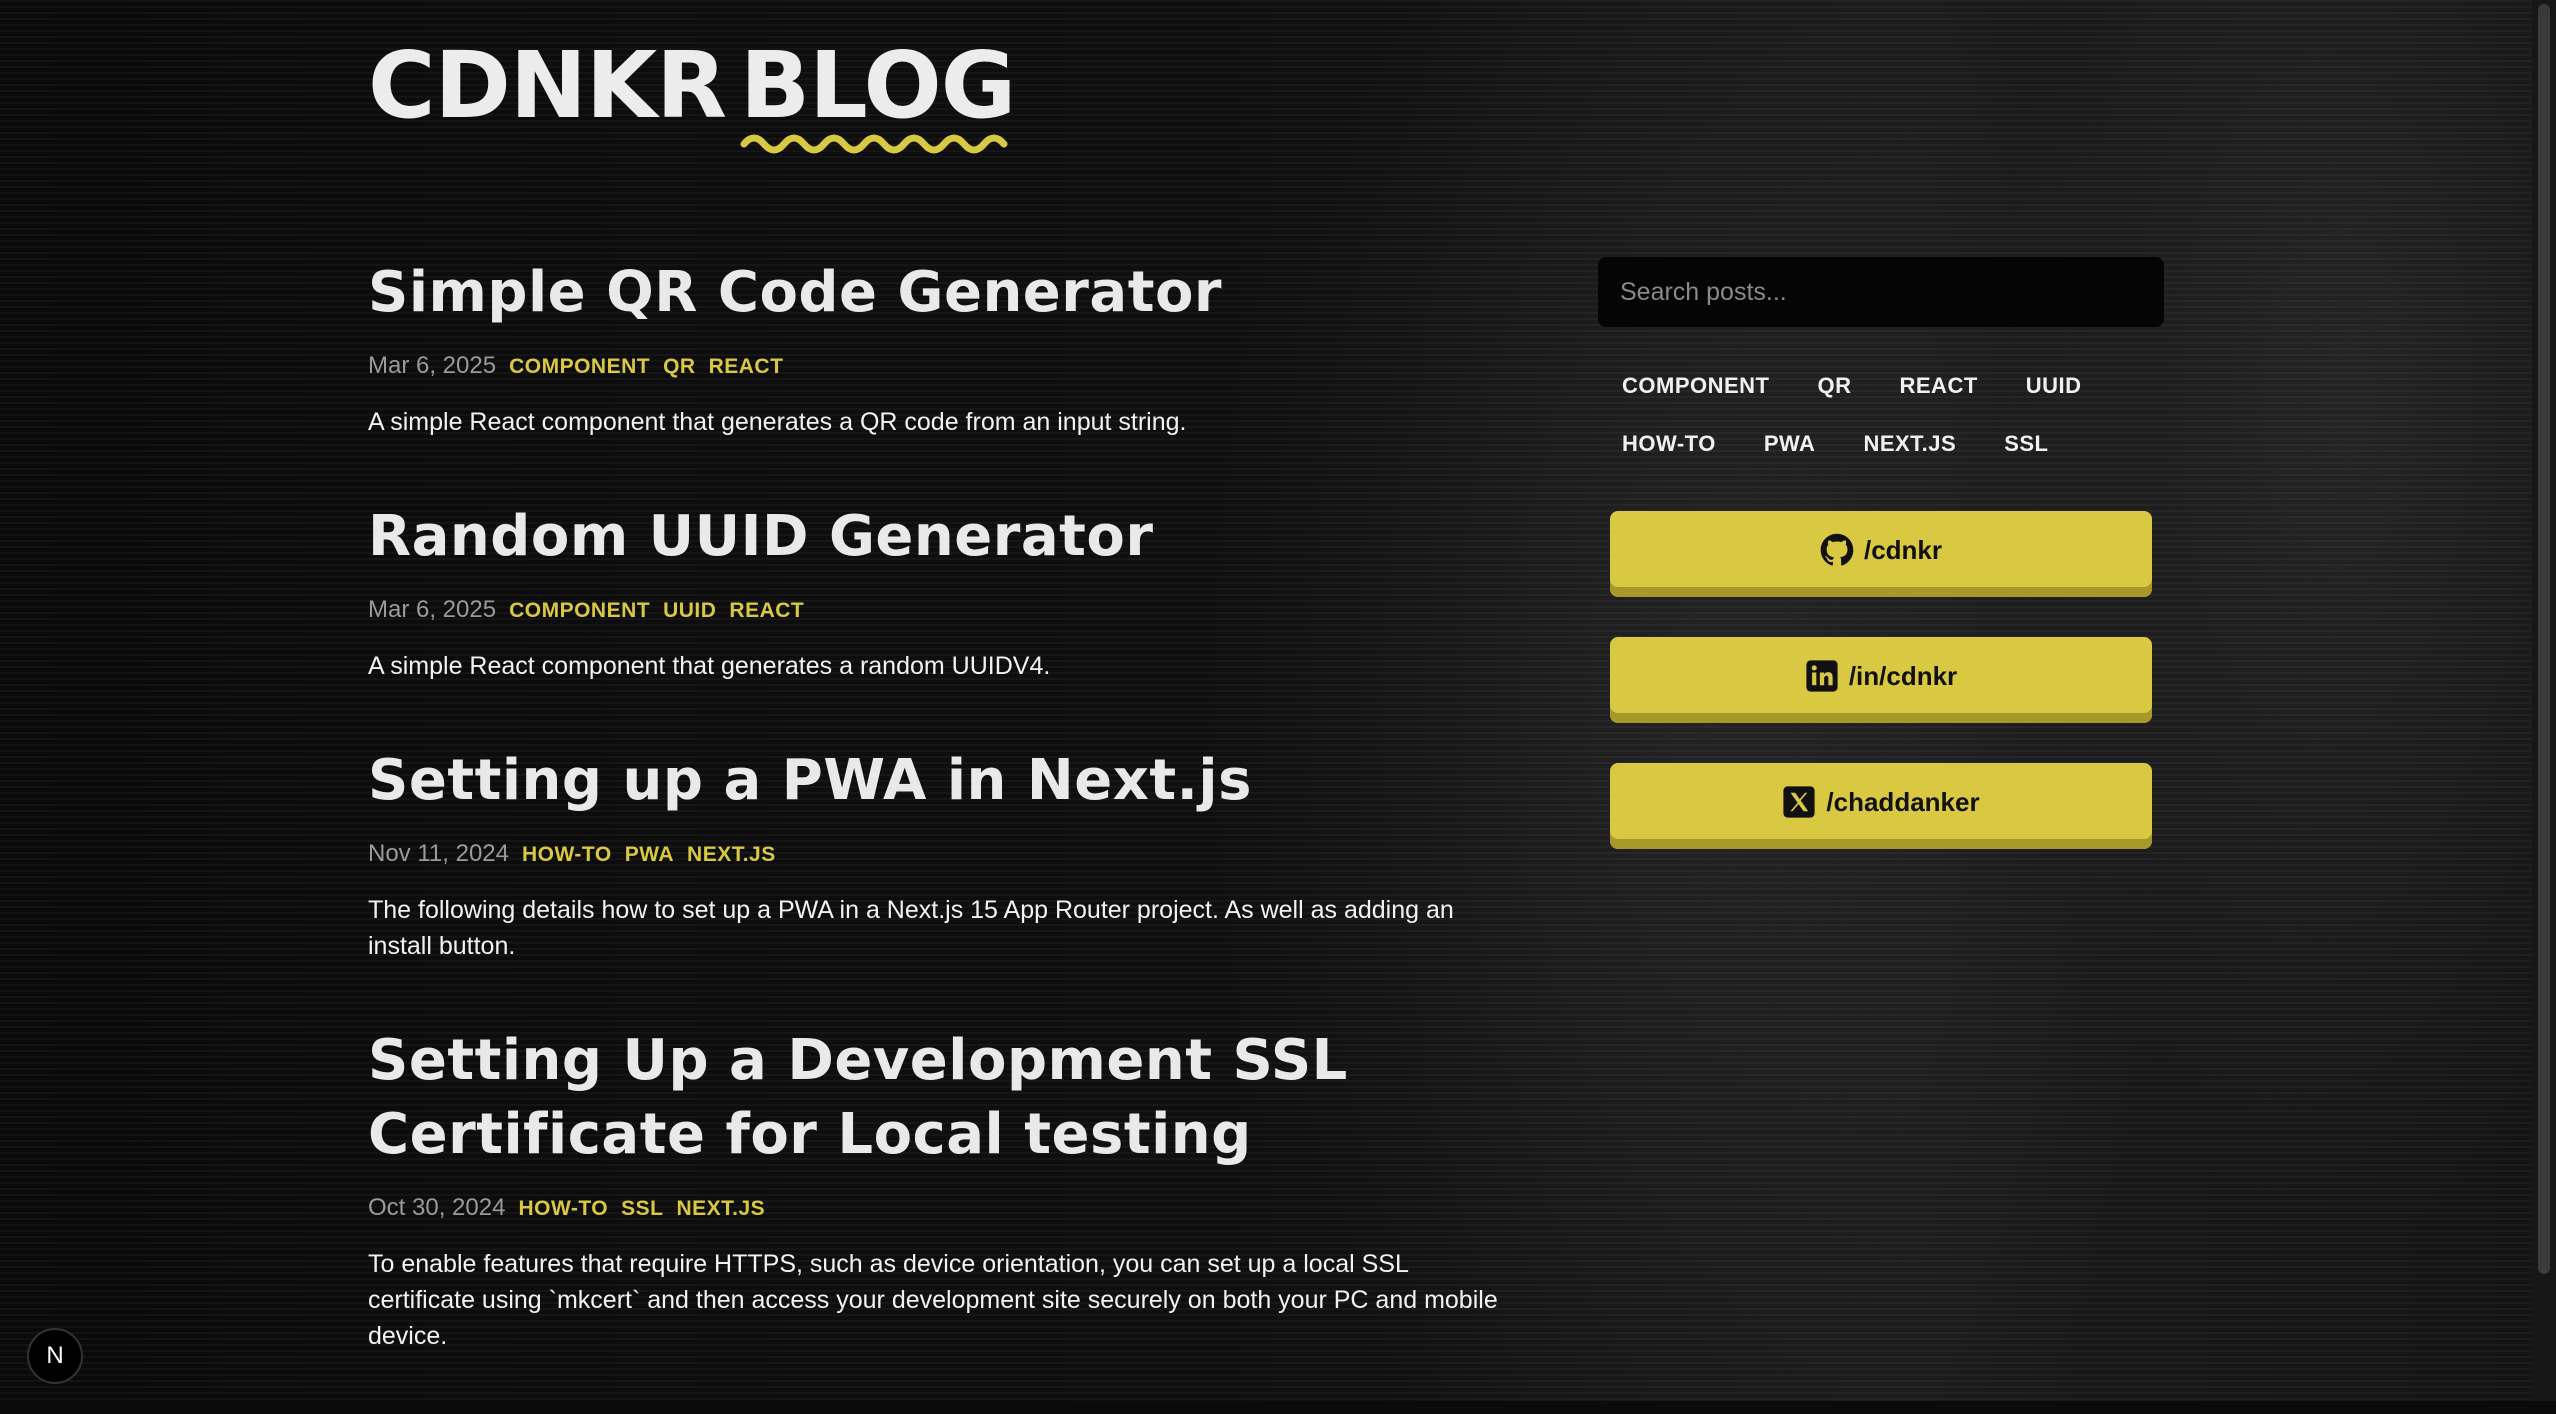 The width and height of the screenshot is (2556, 1414). What do you see at coordinates (943, 366) in the screenshot?
I see `post-meta: Mar 6, 2025 COMPONENT QR REACT` at bounding box center [943, 366].